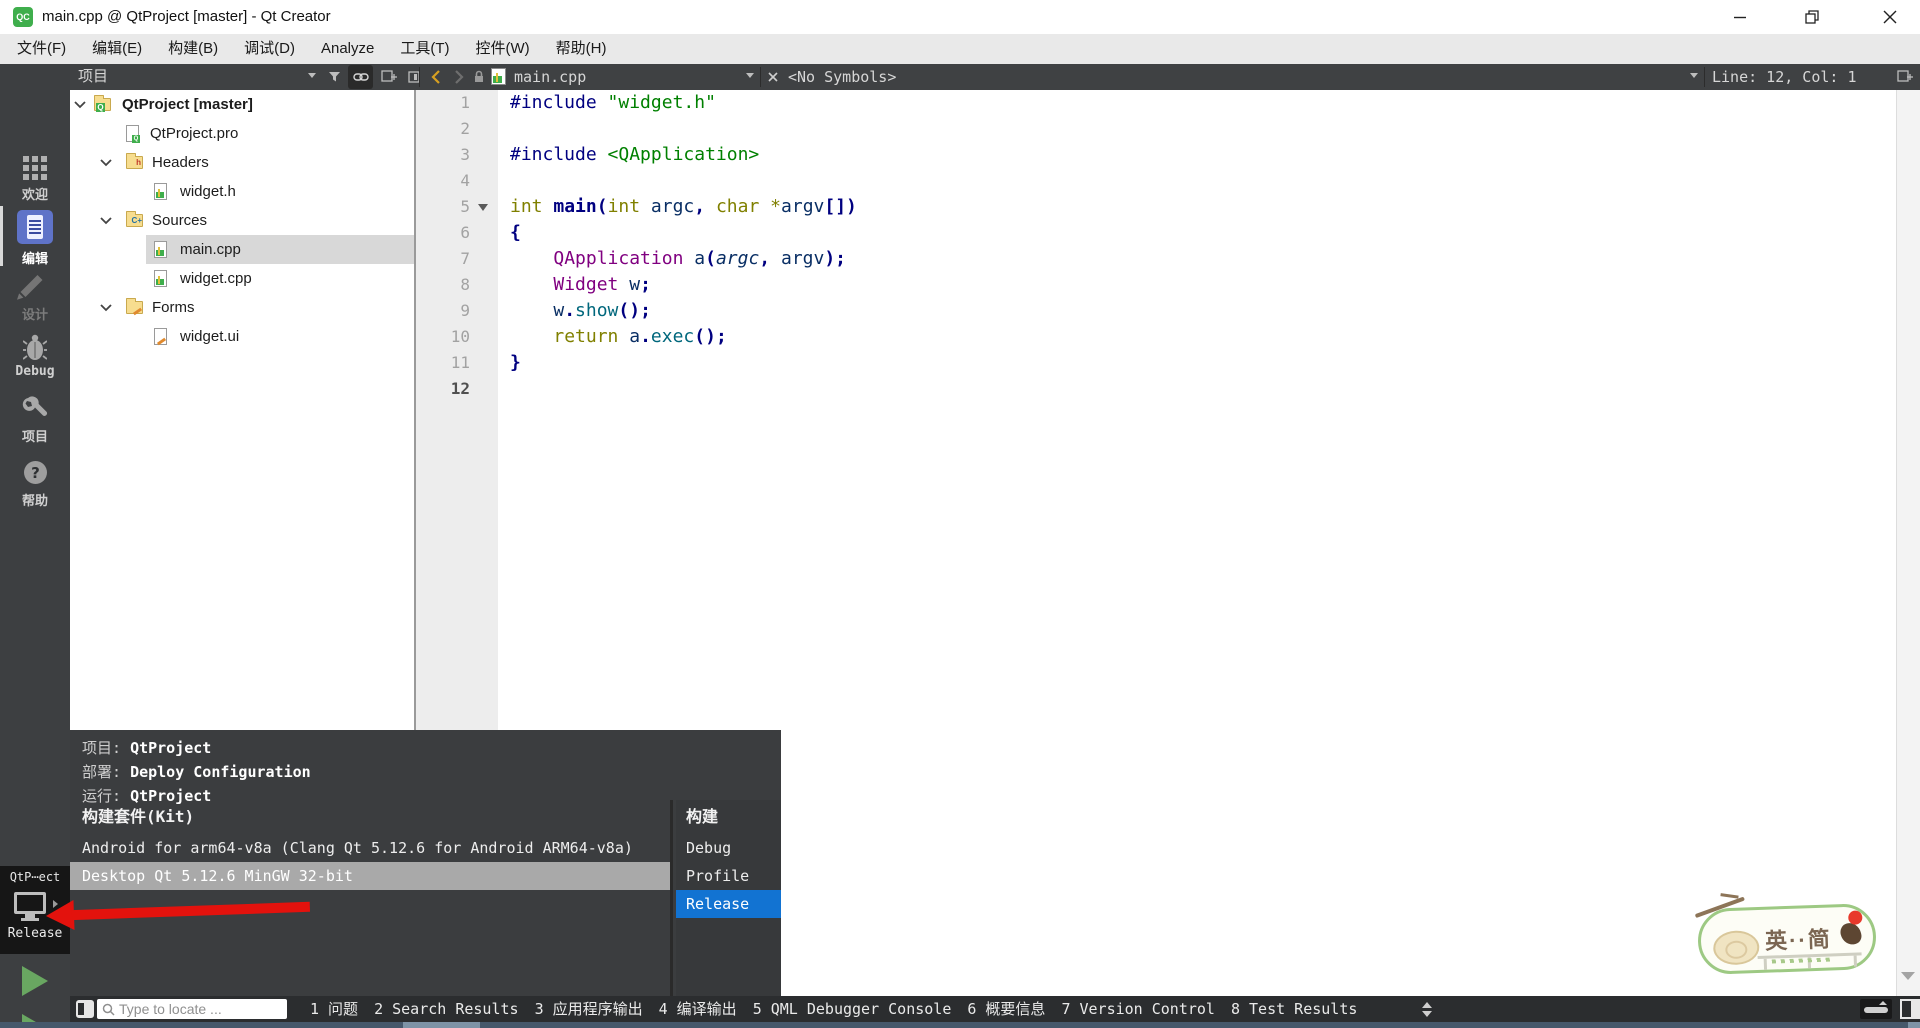 The width and height of the screenshot is (1920, 1028). I want to click on editor-scrollbar, so click(1908, 543).